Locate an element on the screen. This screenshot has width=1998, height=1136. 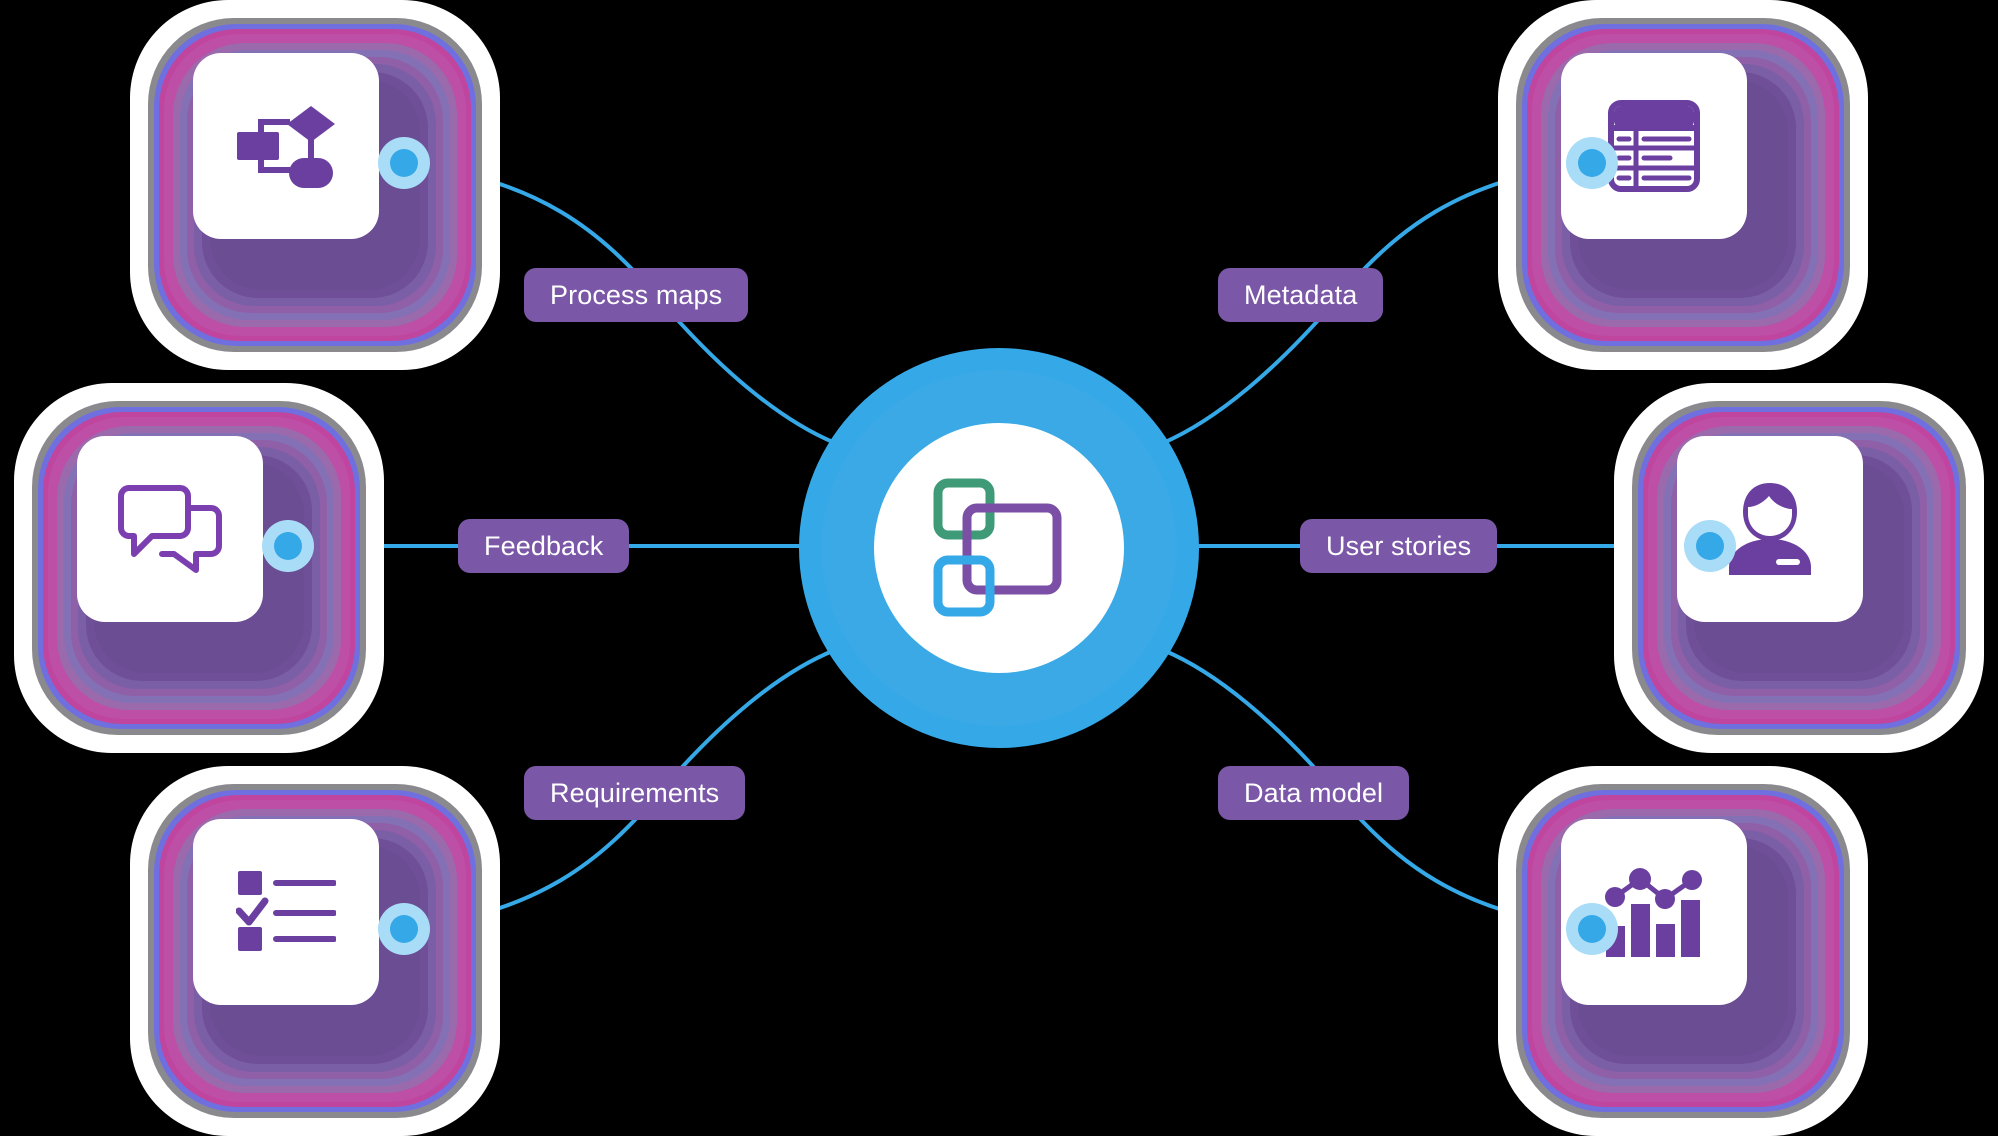
table-grid-icon is located at coordinates (1654, 146).